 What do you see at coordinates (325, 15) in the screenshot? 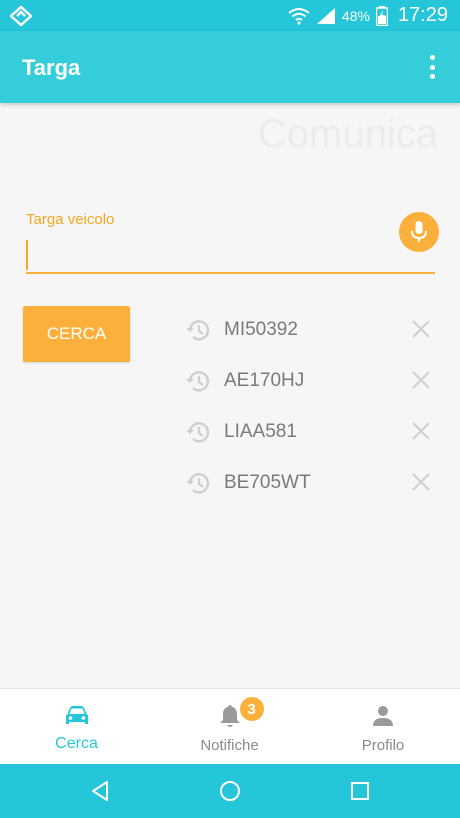
I see `signal-icon` at bounding box center [325, 15].